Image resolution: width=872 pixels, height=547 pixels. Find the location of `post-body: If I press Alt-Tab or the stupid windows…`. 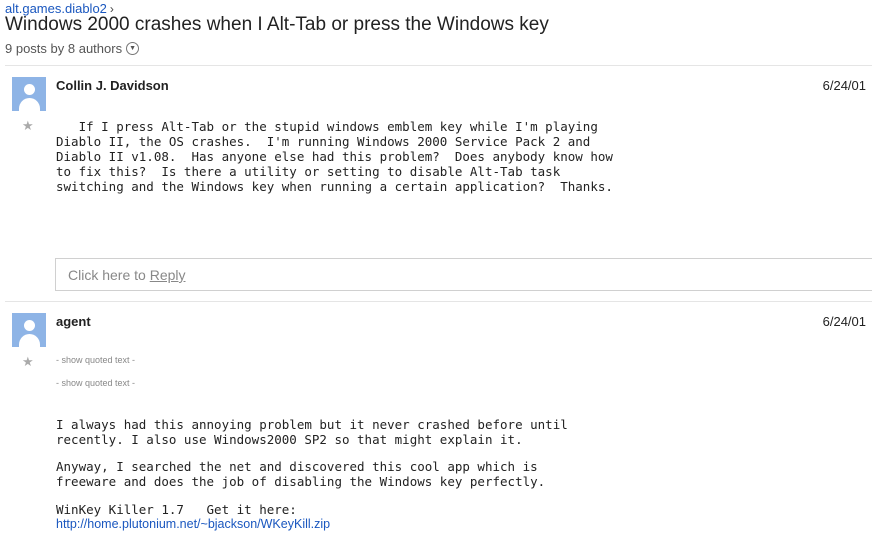

post-body: If I press Alt-Tab or the stupid windows… is located at coordinates (334, 156).